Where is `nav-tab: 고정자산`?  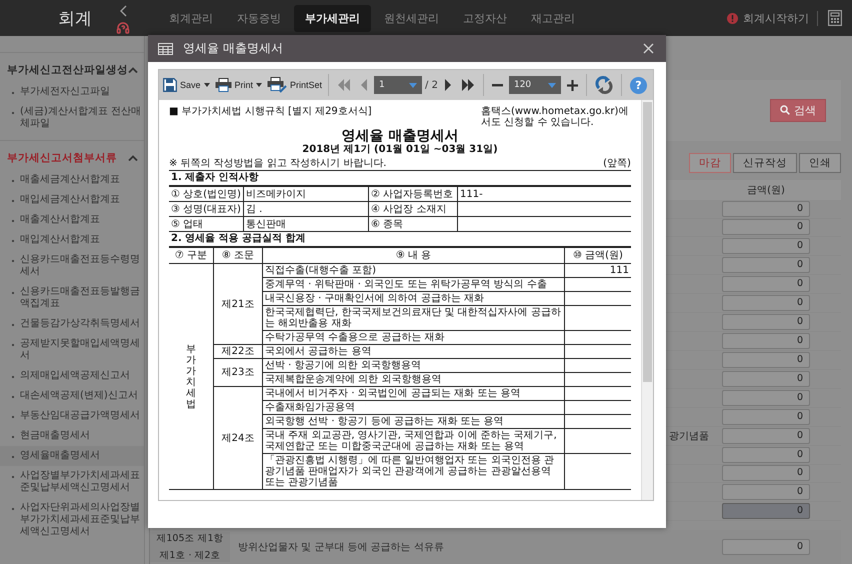 nav-tab: 고정자산 is located at coordinates (485, 18).